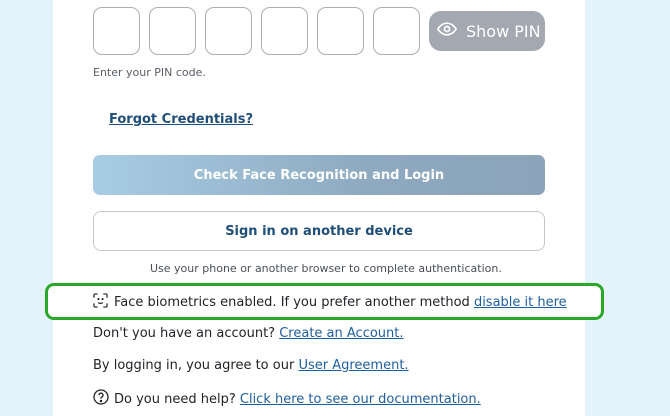 Image resolution: width=670 pixels, height=416 pixels. I want to click on eye-icon, so click(447, 31).